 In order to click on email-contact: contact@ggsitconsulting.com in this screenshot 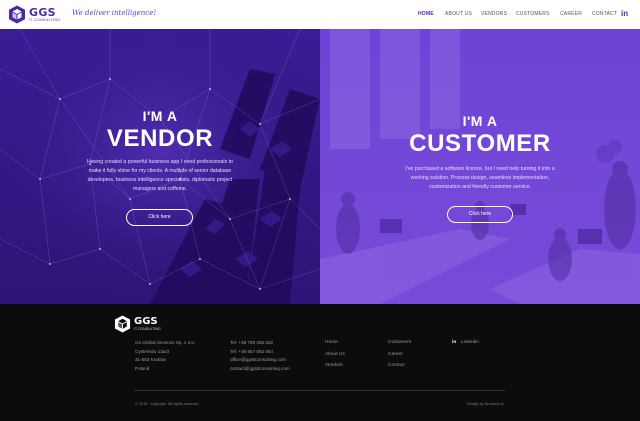, I will do `click(260, 369)`.